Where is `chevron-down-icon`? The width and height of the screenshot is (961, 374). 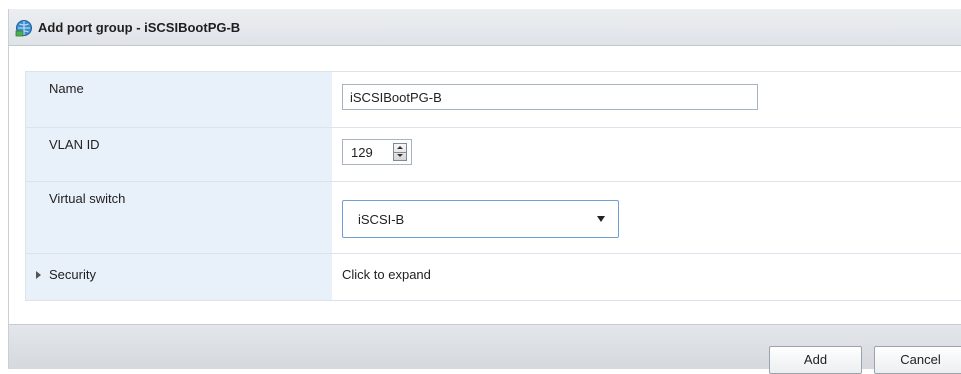
chevron-down-icon is located at coordinates (601, 219).